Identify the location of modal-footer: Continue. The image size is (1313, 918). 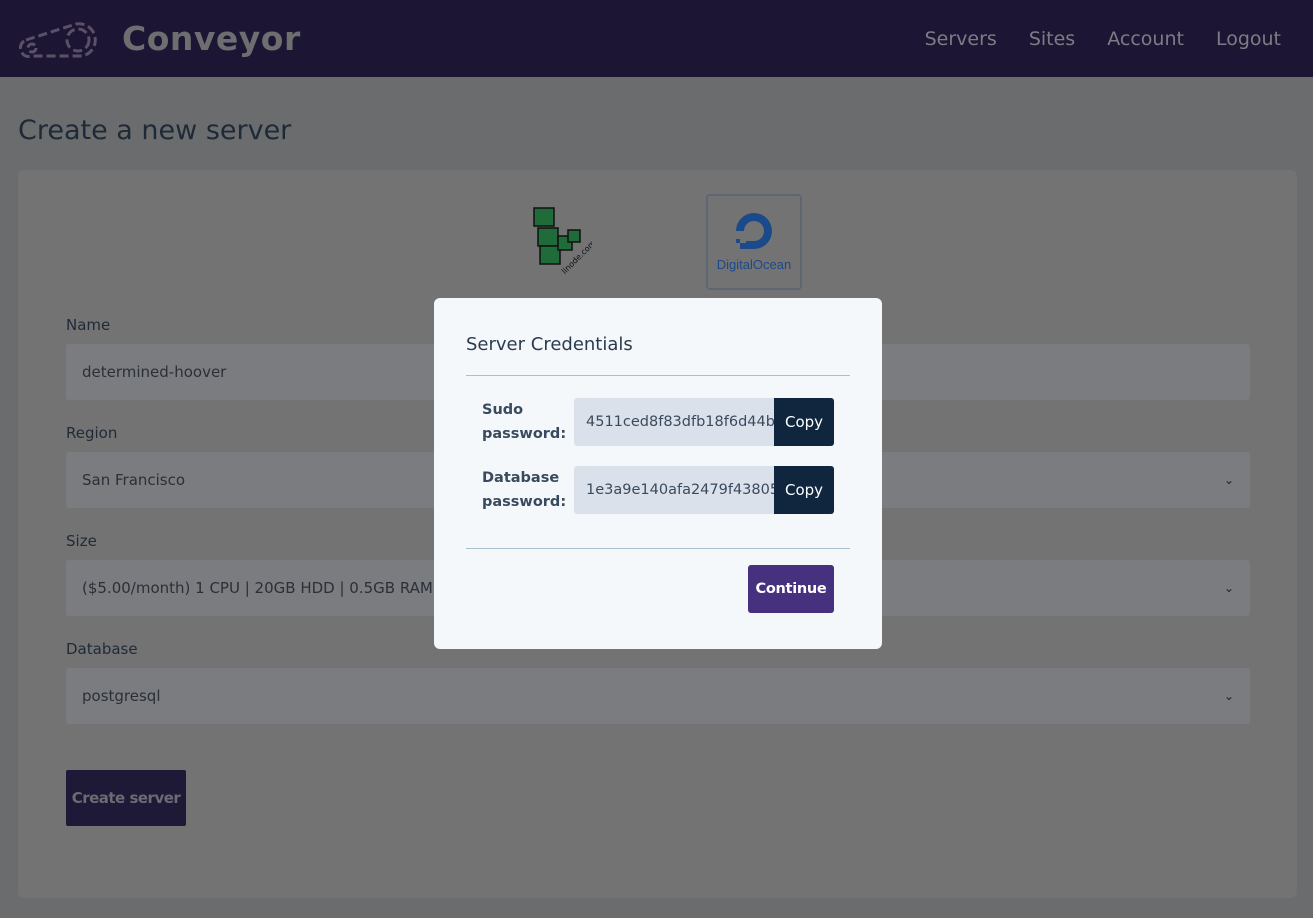
(658, 580).